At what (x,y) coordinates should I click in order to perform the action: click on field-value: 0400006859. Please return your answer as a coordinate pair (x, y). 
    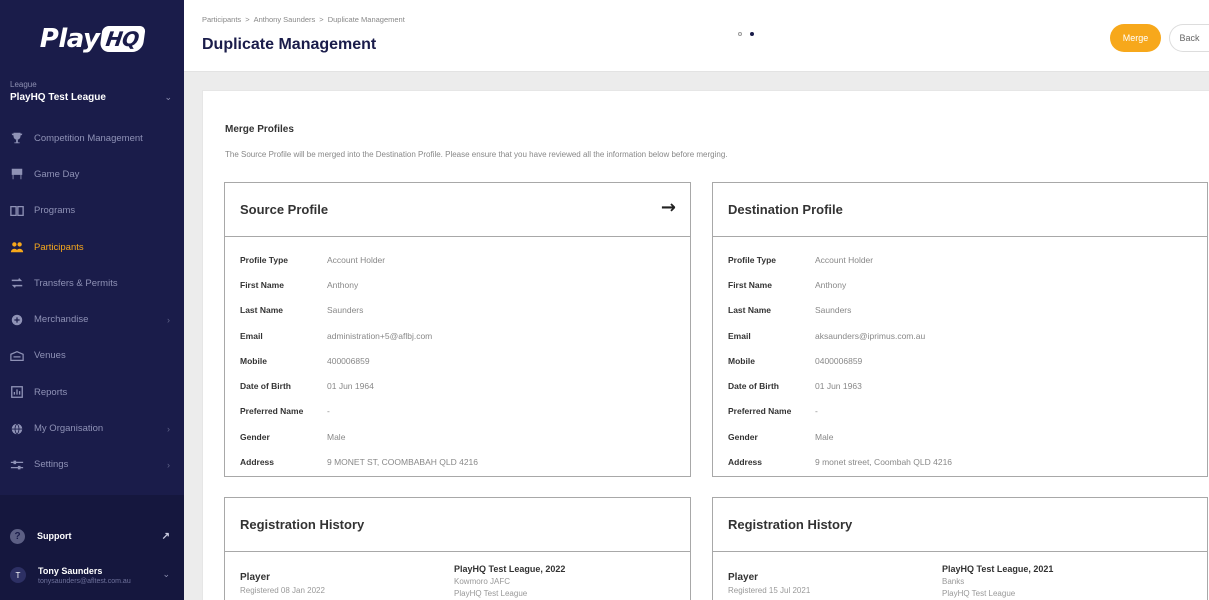
    Looking at the image, I should click on (839, 360).